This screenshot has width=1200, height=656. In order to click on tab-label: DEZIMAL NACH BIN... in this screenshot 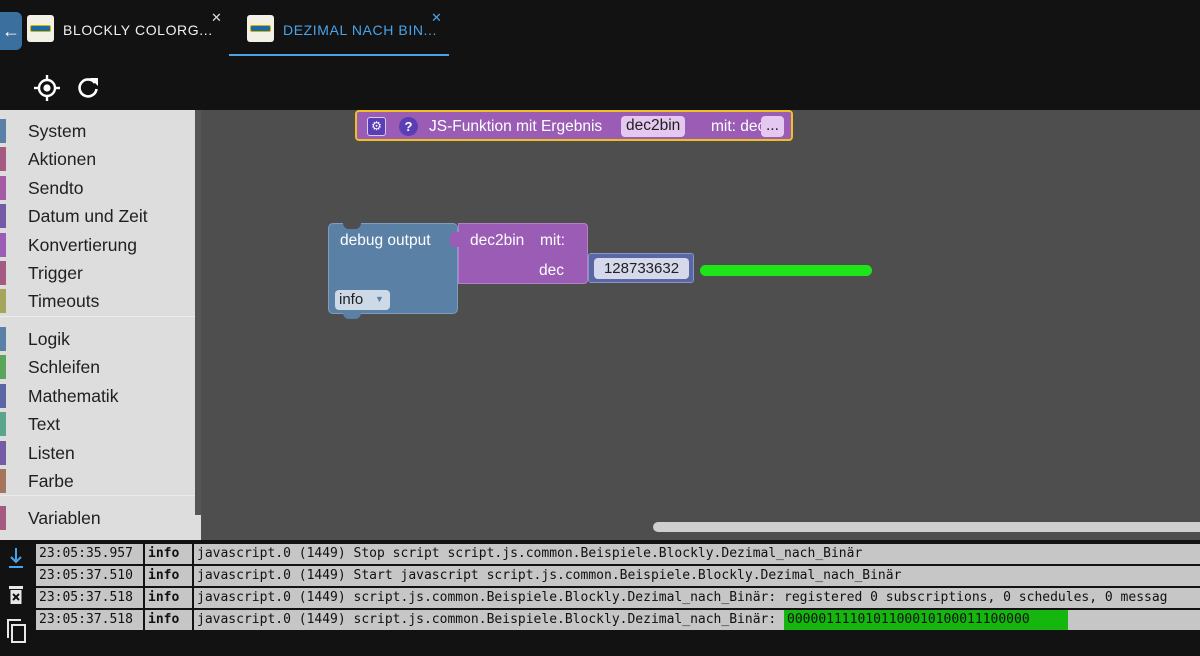, I will do `click(360, 30)`.